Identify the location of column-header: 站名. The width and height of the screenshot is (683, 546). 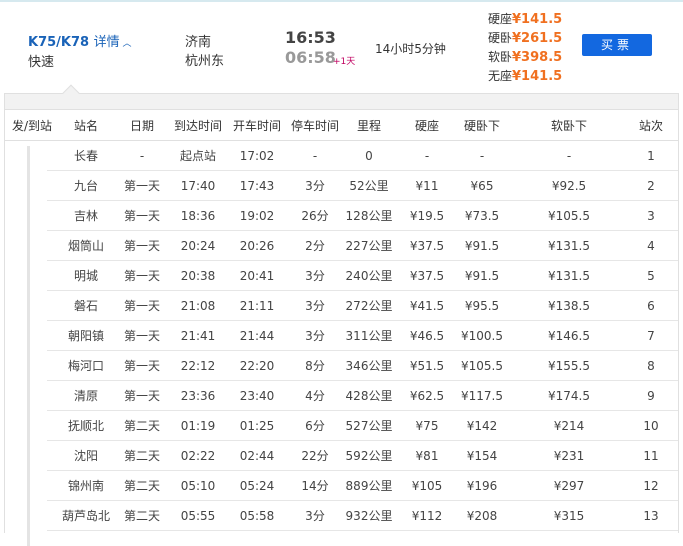
(86, 126).